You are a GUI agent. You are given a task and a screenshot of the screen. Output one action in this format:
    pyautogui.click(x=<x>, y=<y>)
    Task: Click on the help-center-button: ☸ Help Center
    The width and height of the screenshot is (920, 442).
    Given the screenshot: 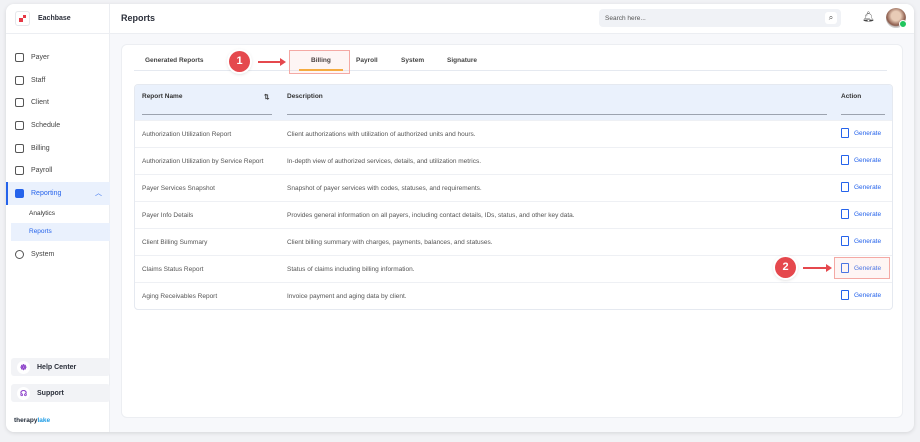 What is the action you would take?
    pyautogui.click(x=60, y=367)
    